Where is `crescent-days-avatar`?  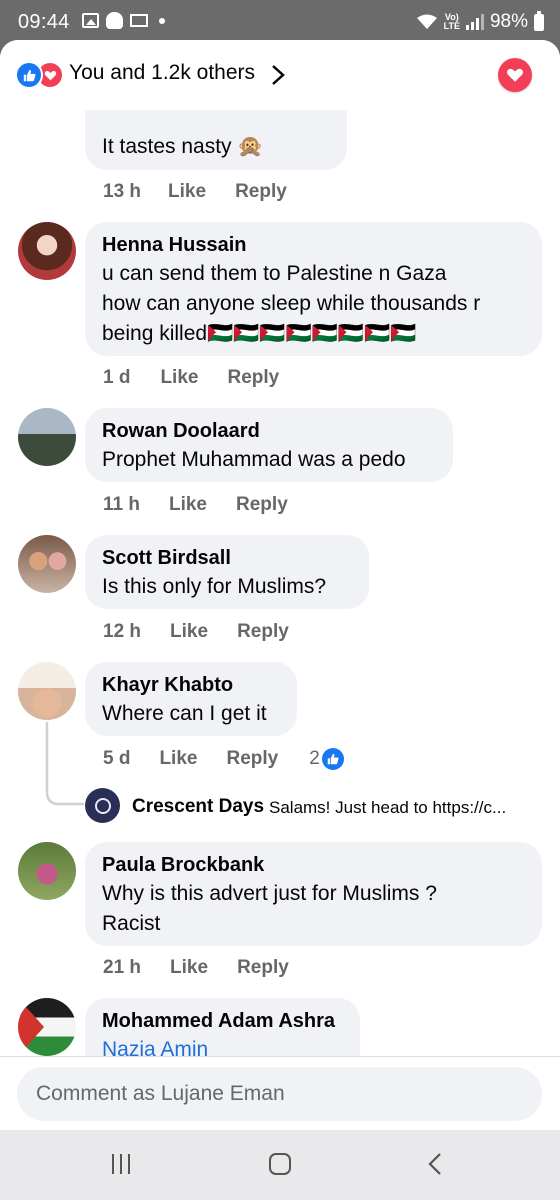 crescent-days-avatar is located at coordinates (102, 805).